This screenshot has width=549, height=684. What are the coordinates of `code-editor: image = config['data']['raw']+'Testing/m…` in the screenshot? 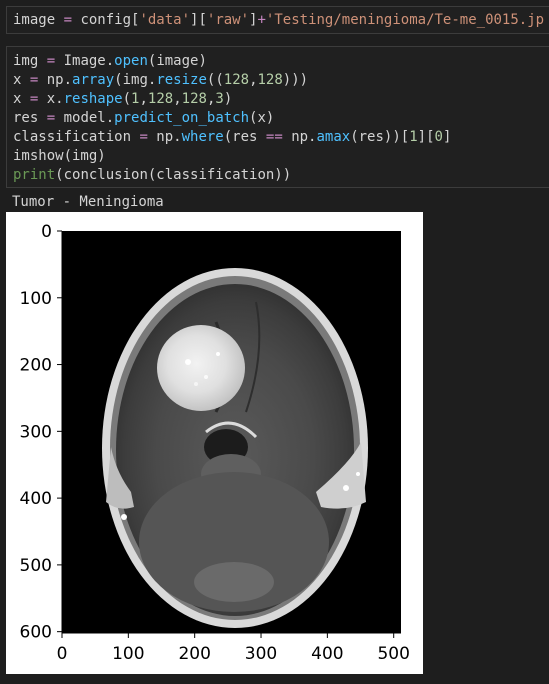 It's located at (278, 18).